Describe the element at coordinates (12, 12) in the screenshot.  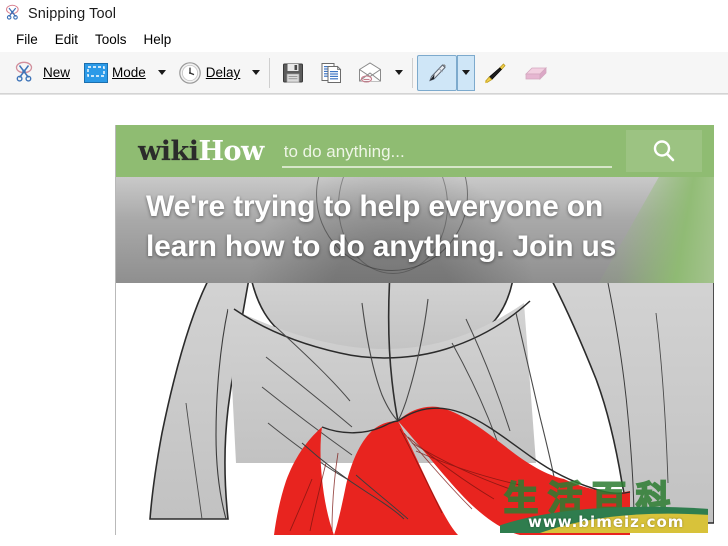
I see `snipping-tool-scissors-icon` at that location.